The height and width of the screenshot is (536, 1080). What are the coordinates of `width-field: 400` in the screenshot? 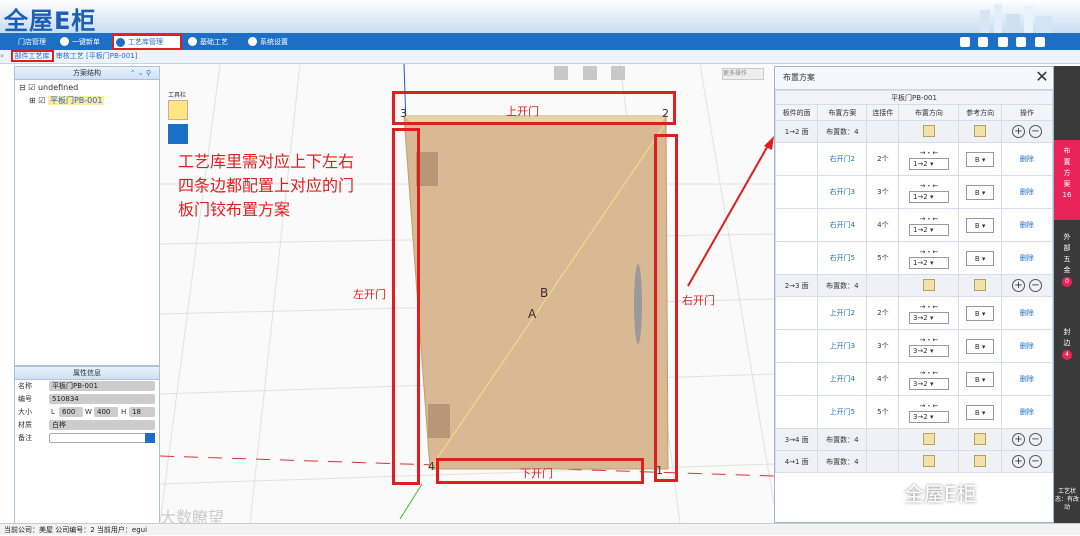 It's located at (106, 412).